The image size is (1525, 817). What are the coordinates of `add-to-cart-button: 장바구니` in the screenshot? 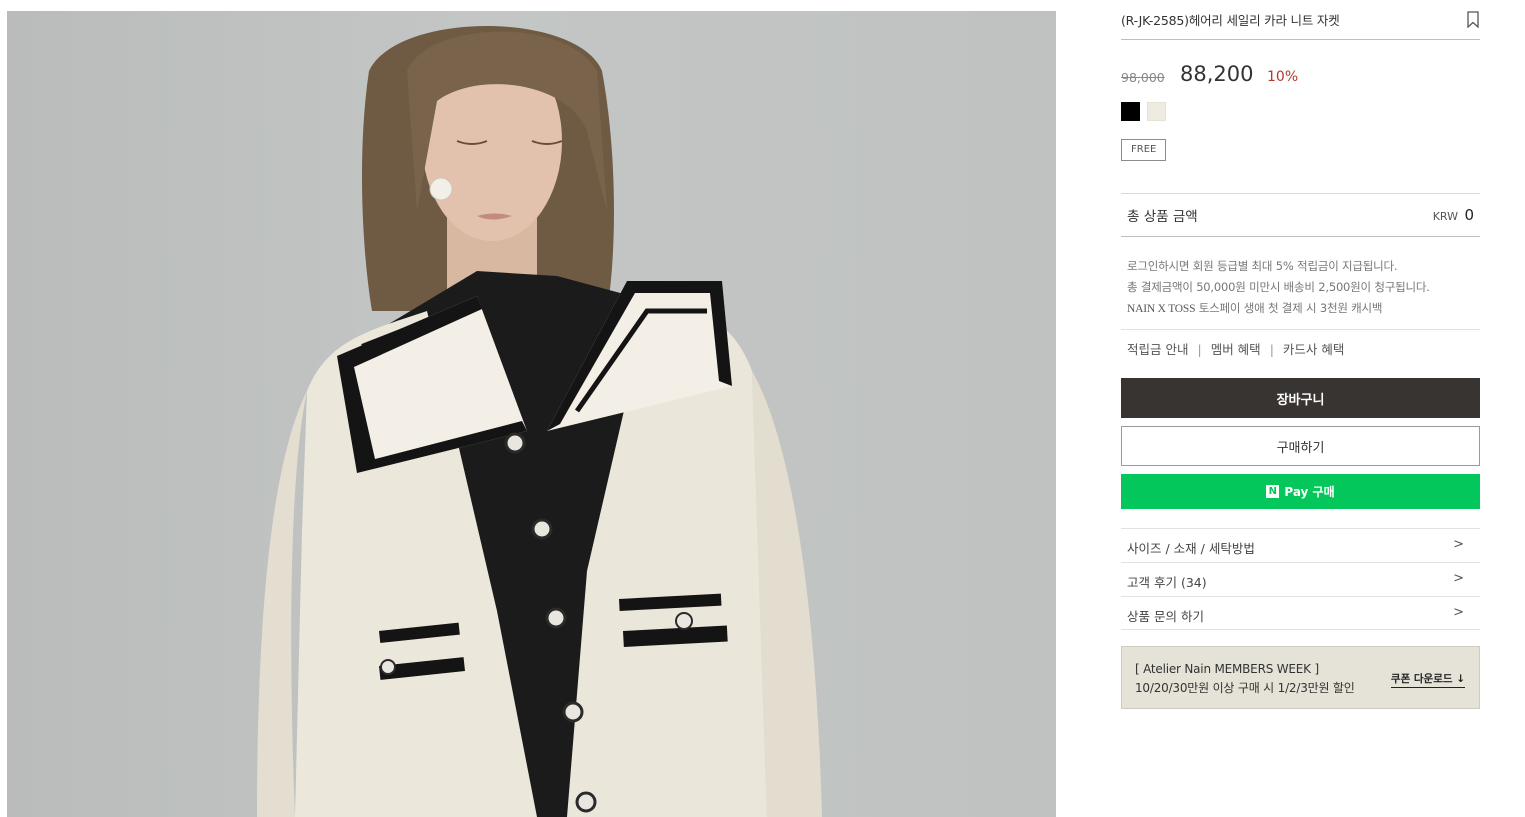 It's located at (1300, 398).